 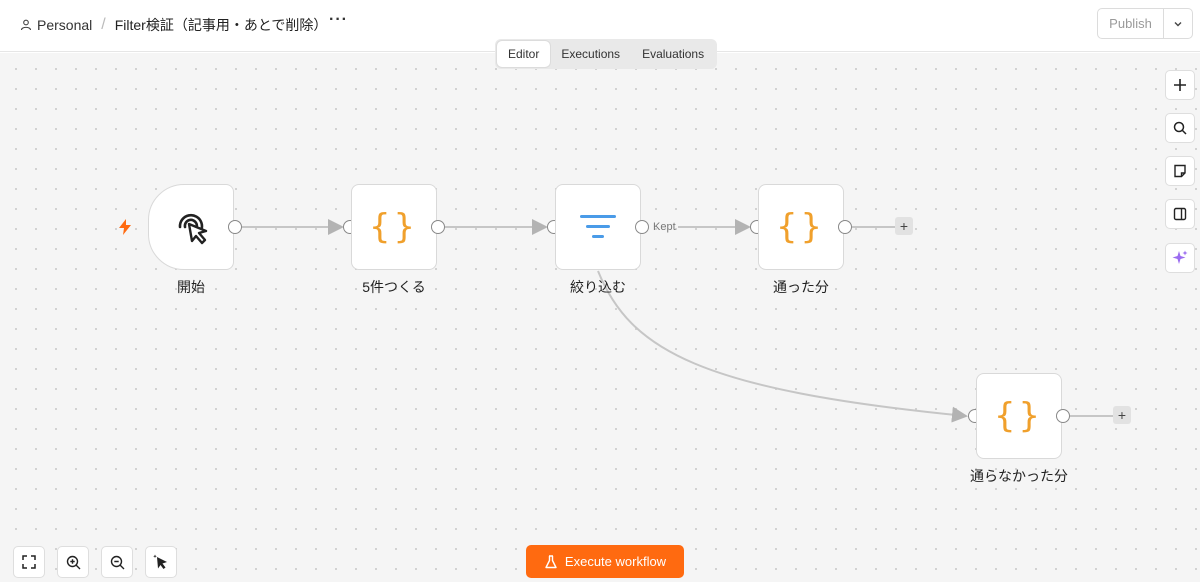 I want to click on workspace-link: Personal, so click(x=64, y=25).